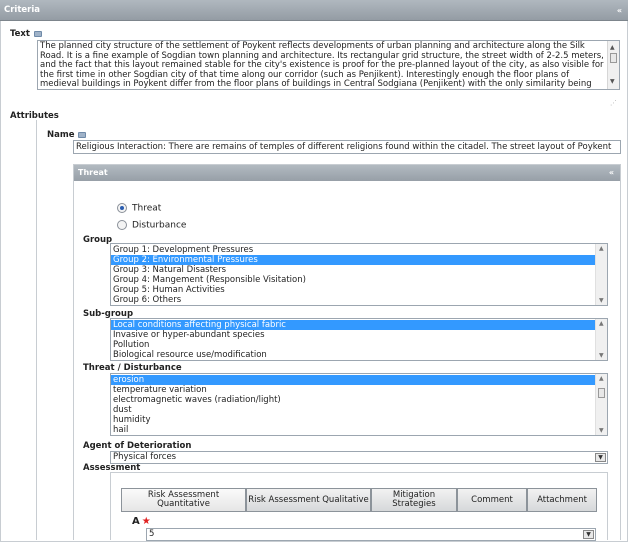 This screenshot has height=542, width=628. What do you see at coordinates (22, 10) in the screenshot?
I see `panel-title: Criteria` at bounding box center [22, 10].